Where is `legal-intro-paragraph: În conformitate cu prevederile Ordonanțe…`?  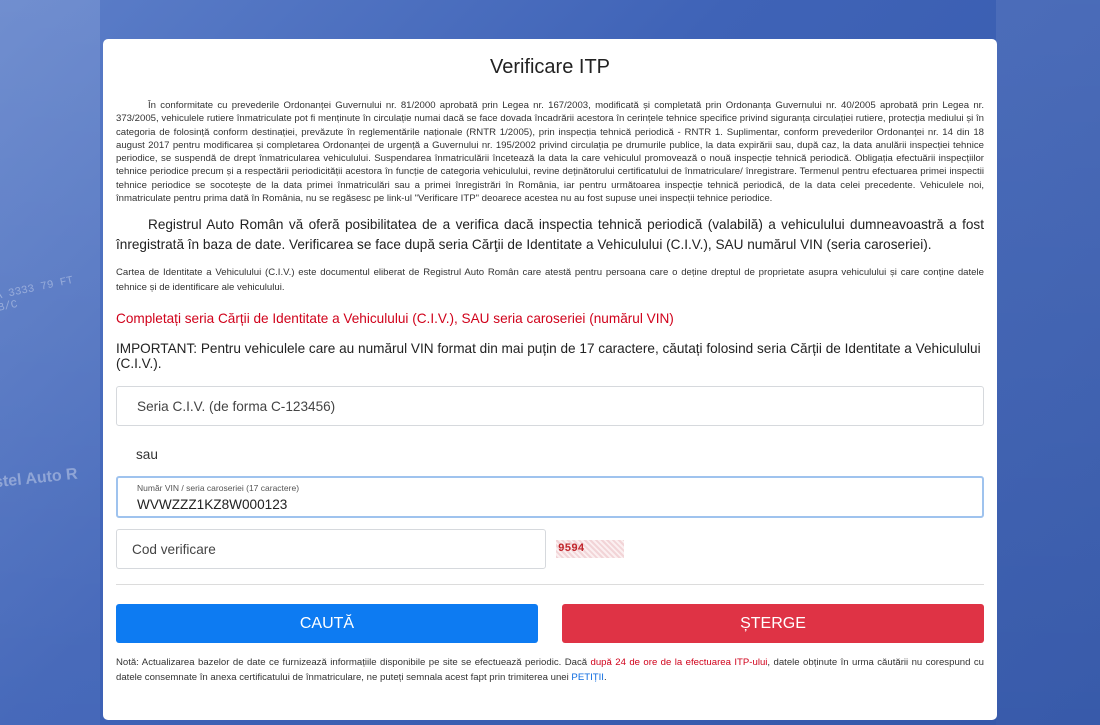
legal-intro-paragraph: În conformitate cu prevederile Ordonanțe… is located at coordinates (550, 152).